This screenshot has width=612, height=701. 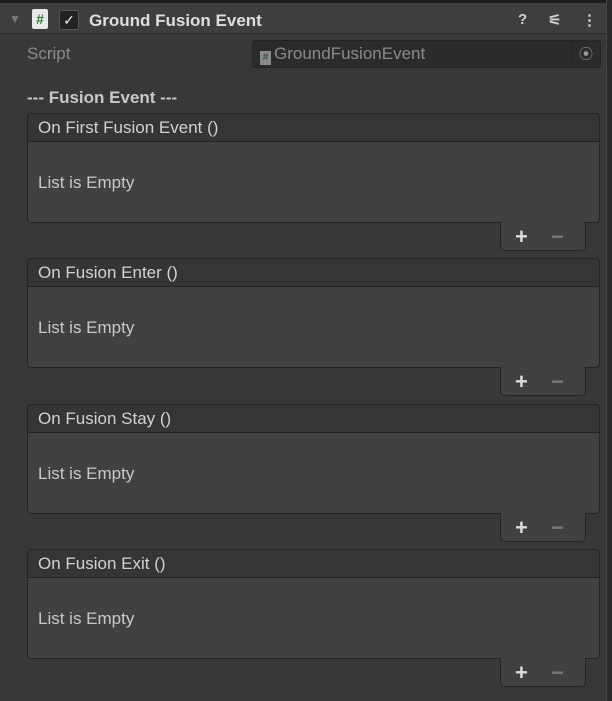 I want to click on event-header: On First Fusion Event (), so click(x=313, y=127).